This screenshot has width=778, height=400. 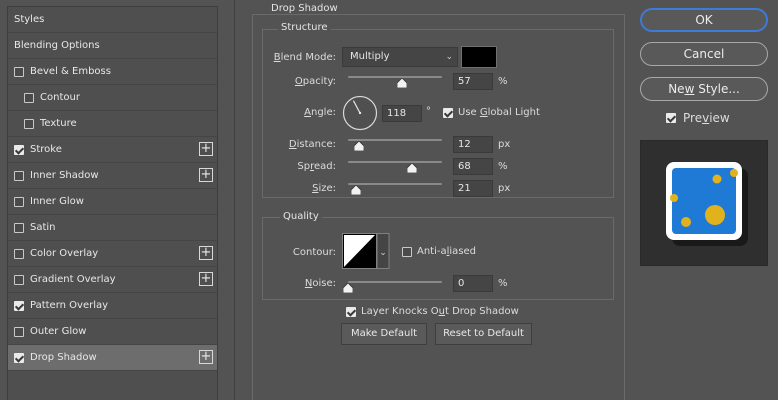 I want to click on angle-input: 118, so click(x=402, y=113).